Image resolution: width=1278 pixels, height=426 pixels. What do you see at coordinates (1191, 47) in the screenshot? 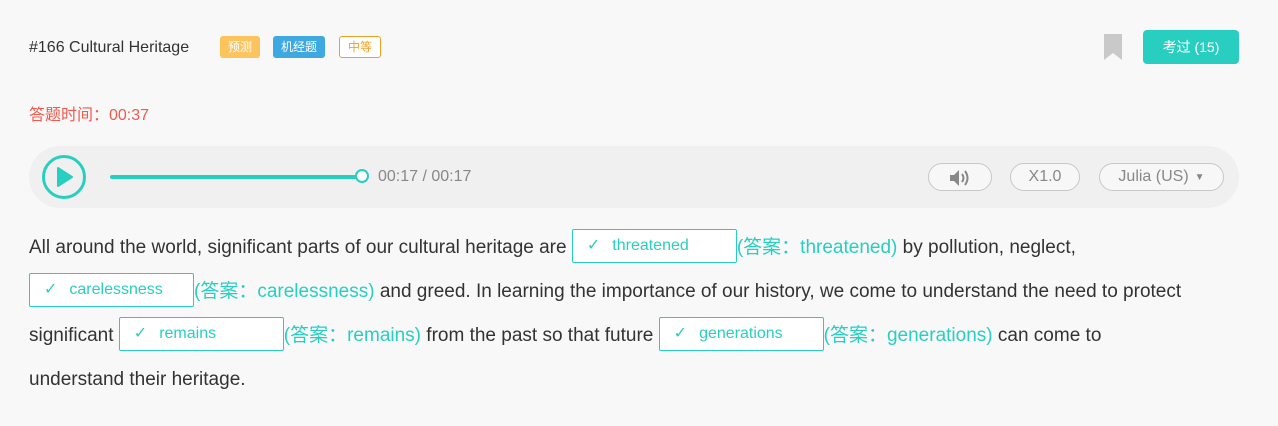
I see `passed-count-button: 考过 (15)` at bounding box center [1191, 47].